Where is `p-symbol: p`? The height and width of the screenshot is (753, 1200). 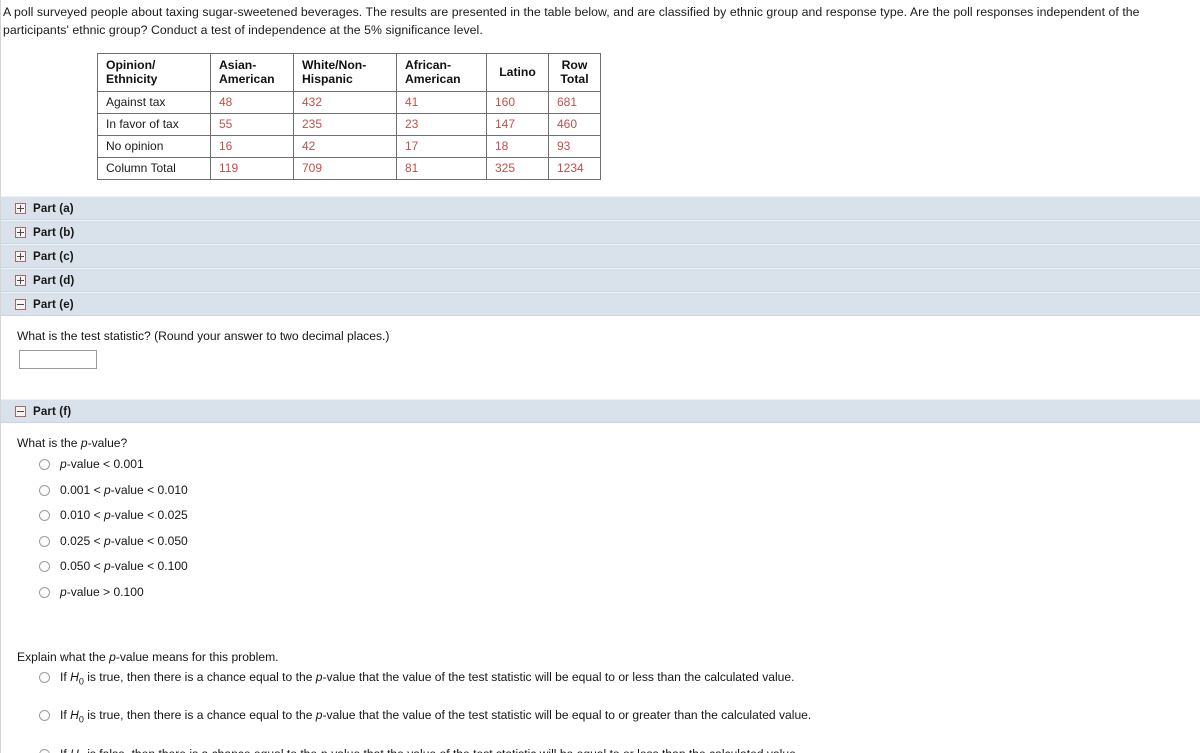
p-symbol: p is located at coordinates (84, 443).